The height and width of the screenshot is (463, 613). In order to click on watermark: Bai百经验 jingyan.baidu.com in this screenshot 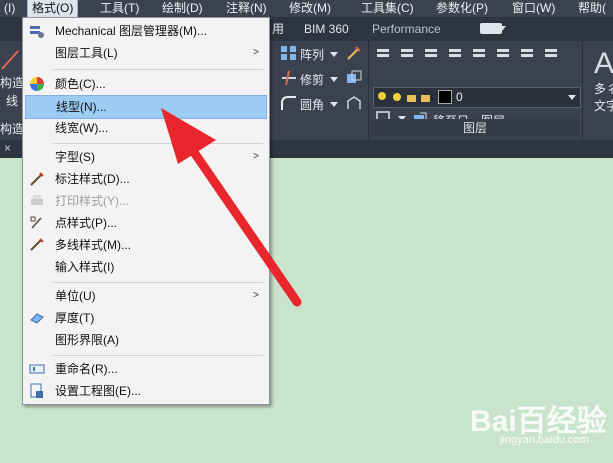, I will do `click(540, 426)`.